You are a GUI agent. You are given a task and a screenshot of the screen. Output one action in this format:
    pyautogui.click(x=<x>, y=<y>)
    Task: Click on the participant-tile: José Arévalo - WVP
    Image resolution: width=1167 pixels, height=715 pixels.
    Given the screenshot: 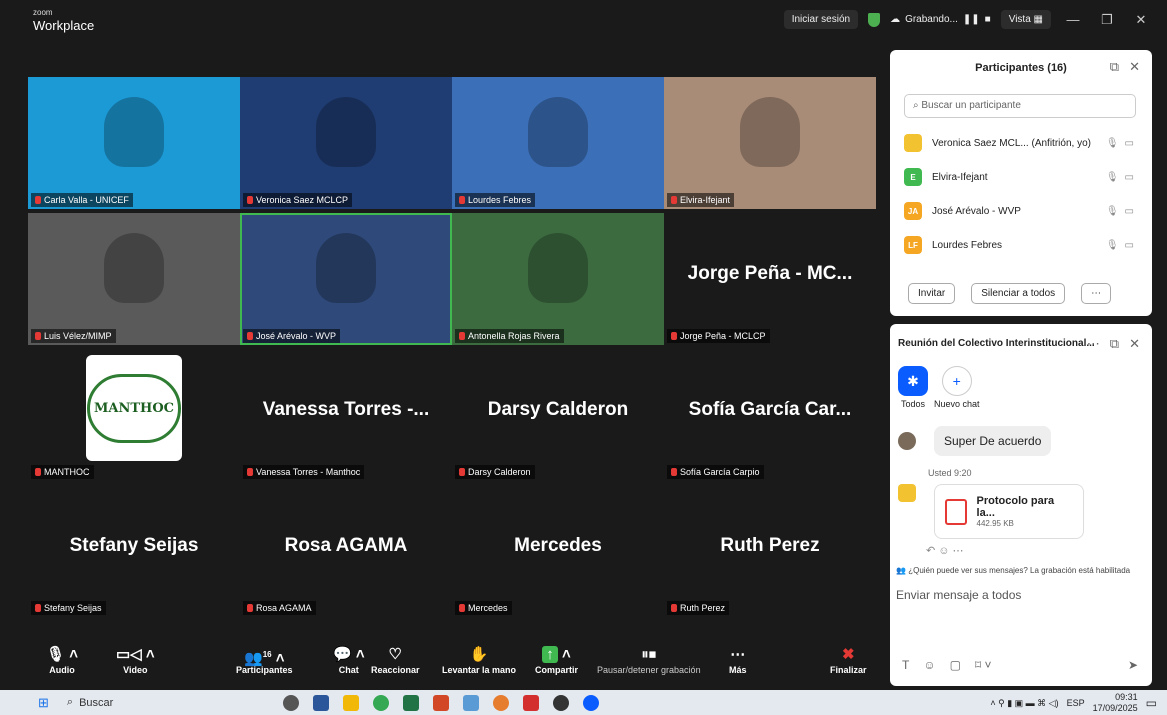 What is the action you would take?
    pyautogui.click(x=346, y=279)
    